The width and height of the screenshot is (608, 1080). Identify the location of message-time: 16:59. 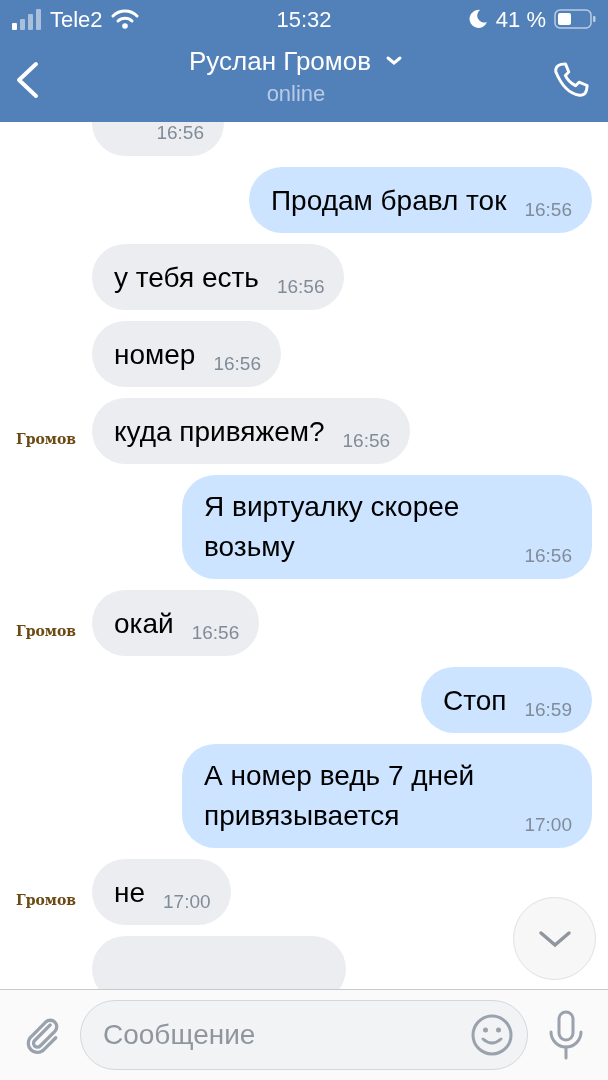
(548, 710).